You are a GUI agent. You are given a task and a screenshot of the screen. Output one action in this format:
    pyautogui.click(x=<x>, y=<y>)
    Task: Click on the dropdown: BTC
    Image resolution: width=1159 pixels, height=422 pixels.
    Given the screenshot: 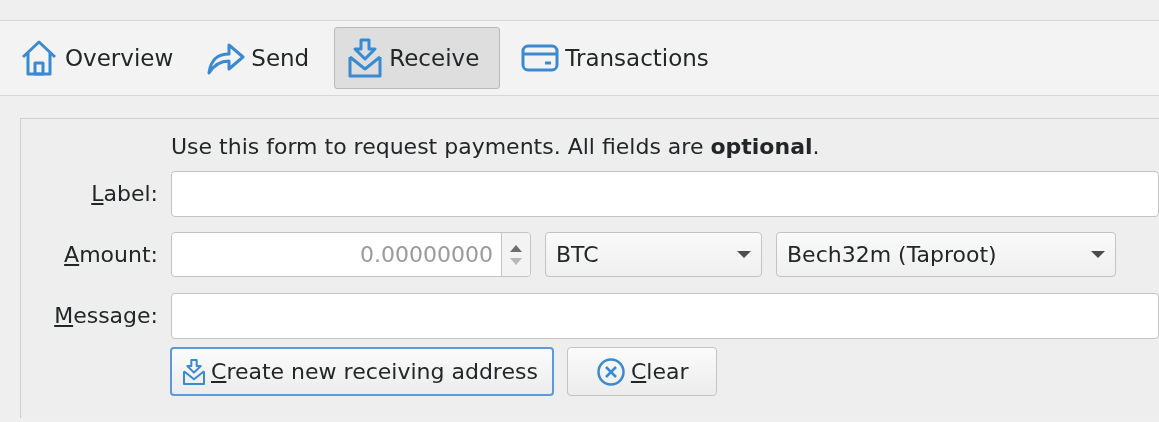 What is the action you would take?
    pyautogui.click(x=653, y=254)
    